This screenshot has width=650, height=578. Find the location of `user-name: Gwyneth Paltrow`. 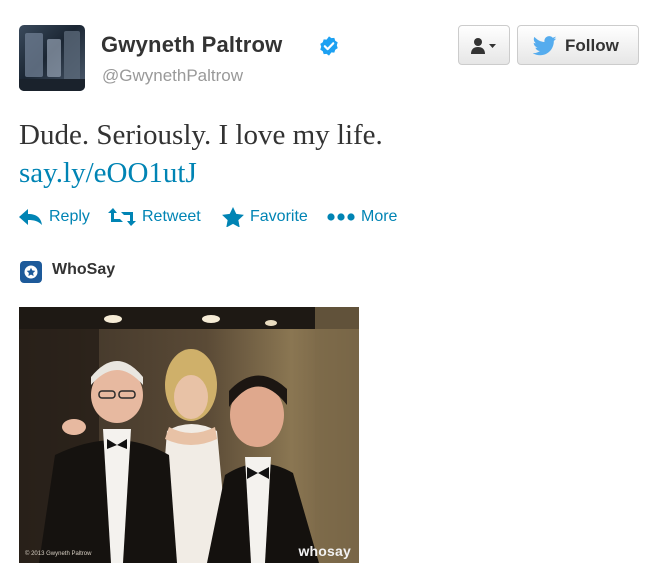

user-name: Gwyneth Paltrow is located at coordinates (191, 45).